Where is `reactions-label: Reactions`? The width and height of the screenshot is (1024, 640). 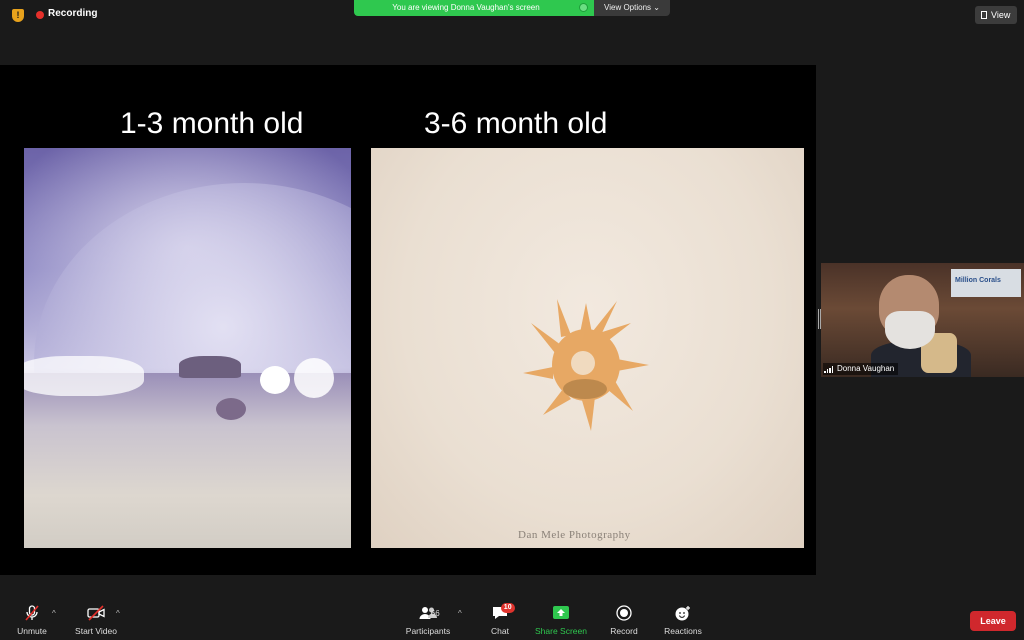 reactions-label: Reactions is located at coordinates (683, 631).